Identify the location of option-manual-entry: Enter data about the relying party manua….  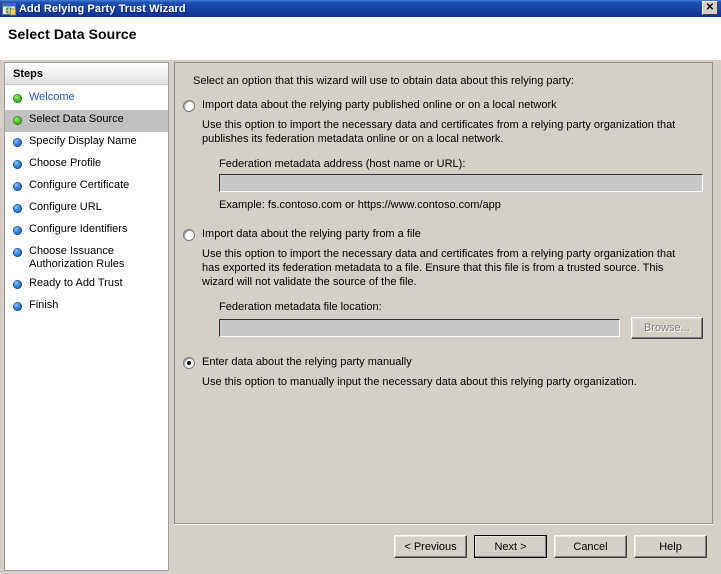
(443, 372).